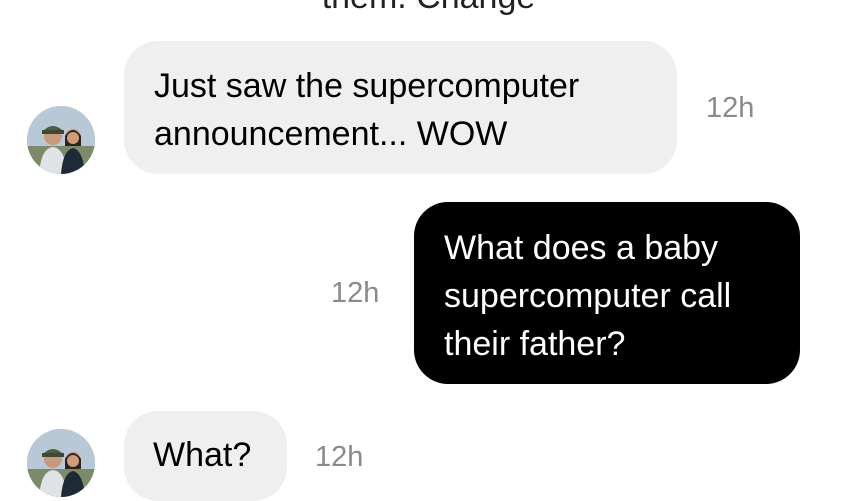  I want to click on message-text-line: their father?, so click(535, 344).